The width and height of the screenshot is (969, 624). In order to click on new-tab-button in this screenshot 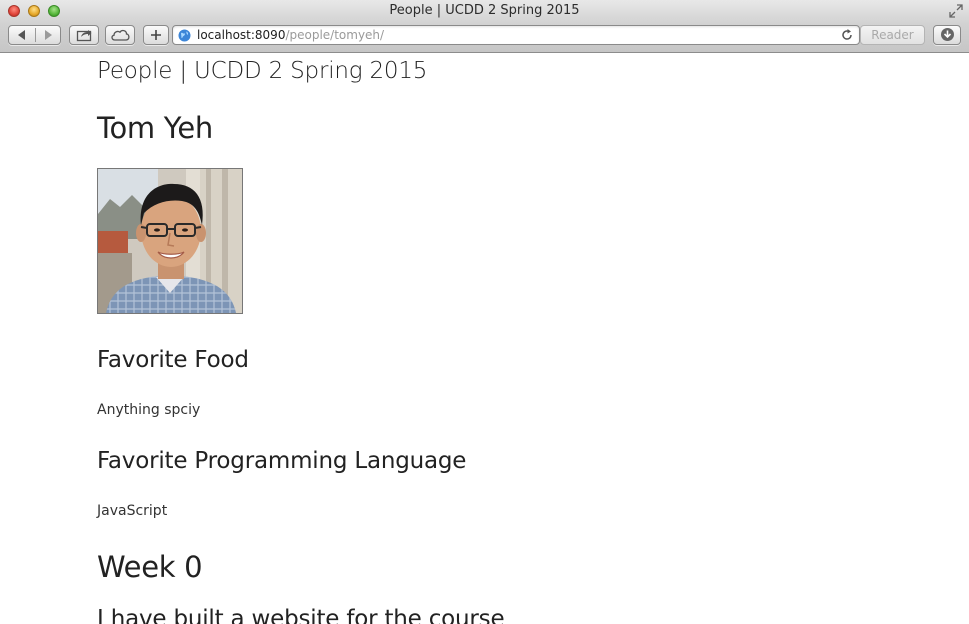, I will do `click(156, 35)`.